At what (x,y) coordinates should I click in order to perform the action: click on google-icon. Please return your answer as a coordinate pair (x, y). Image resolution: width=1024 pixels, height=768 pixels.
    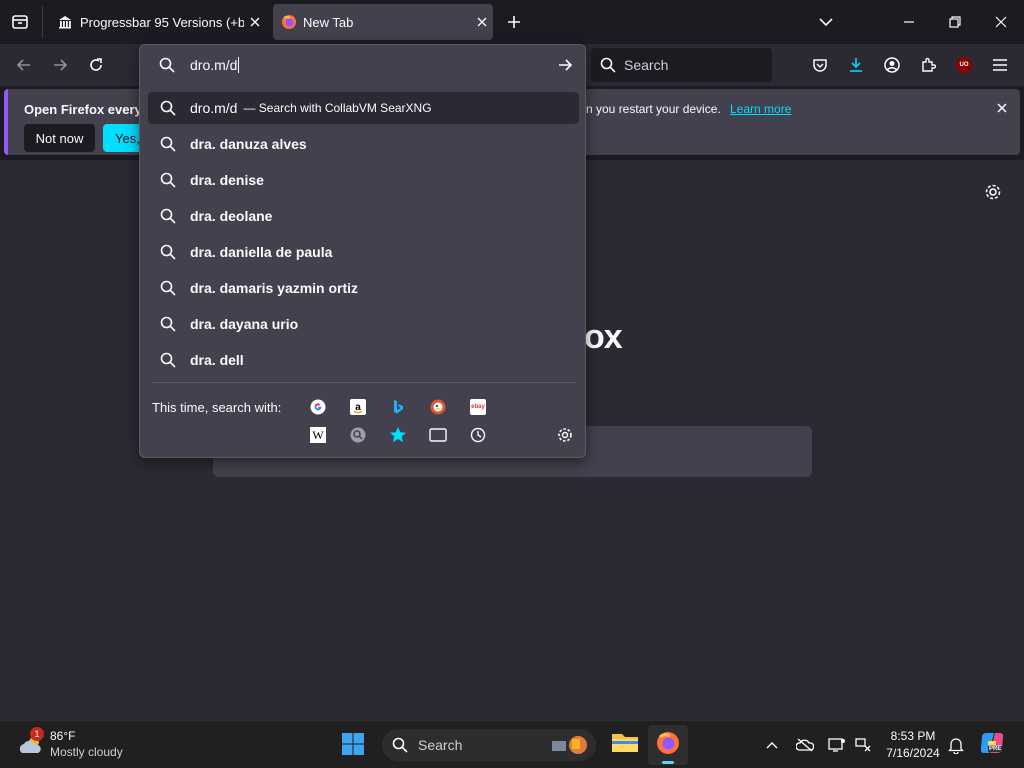
    Looking at the image, I should click on (318, 407).